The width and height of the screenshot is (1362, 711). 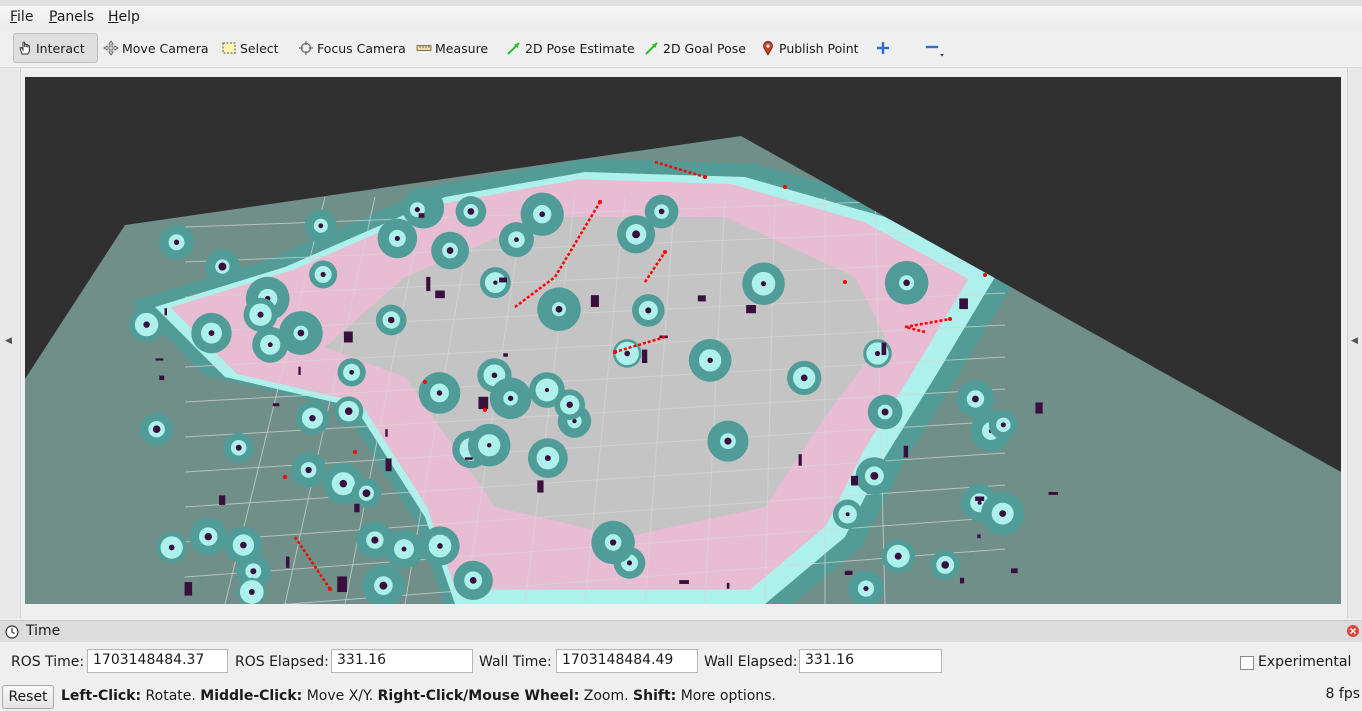 I want to click on right-dock-collapse-handle: ◀, so click(x=1354, y=343).